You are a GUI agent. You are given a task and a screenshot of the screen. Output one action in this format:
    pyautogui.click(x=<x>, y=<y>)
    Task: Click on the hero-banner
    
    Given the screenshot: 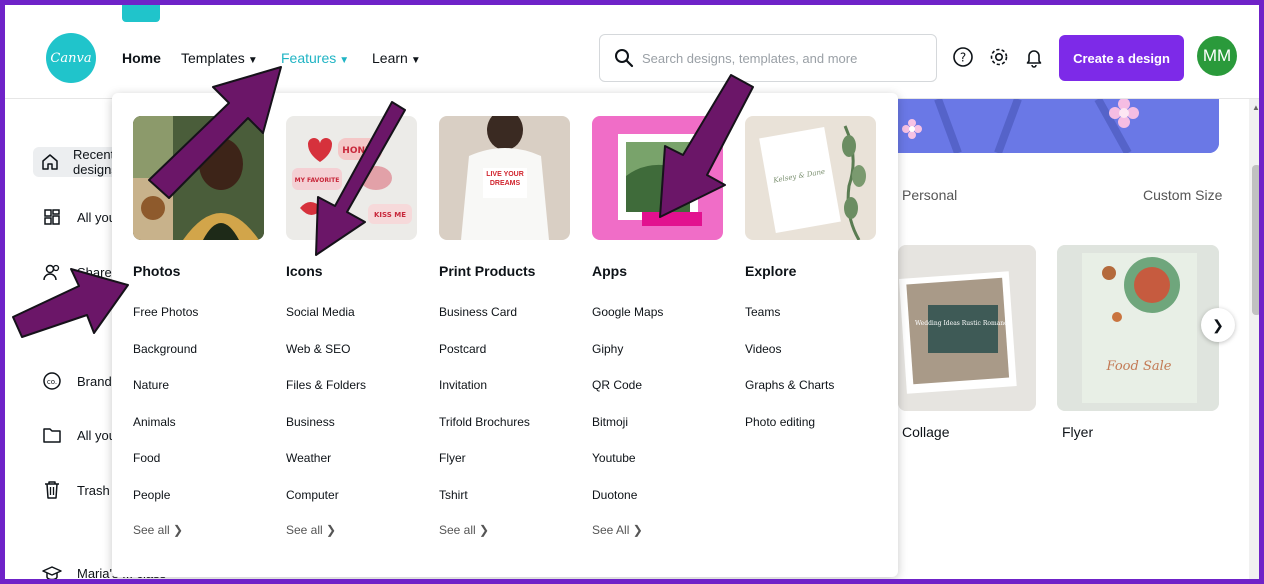 What is the action you would take?
    pyautogui.click(x=1058, y=126)
    